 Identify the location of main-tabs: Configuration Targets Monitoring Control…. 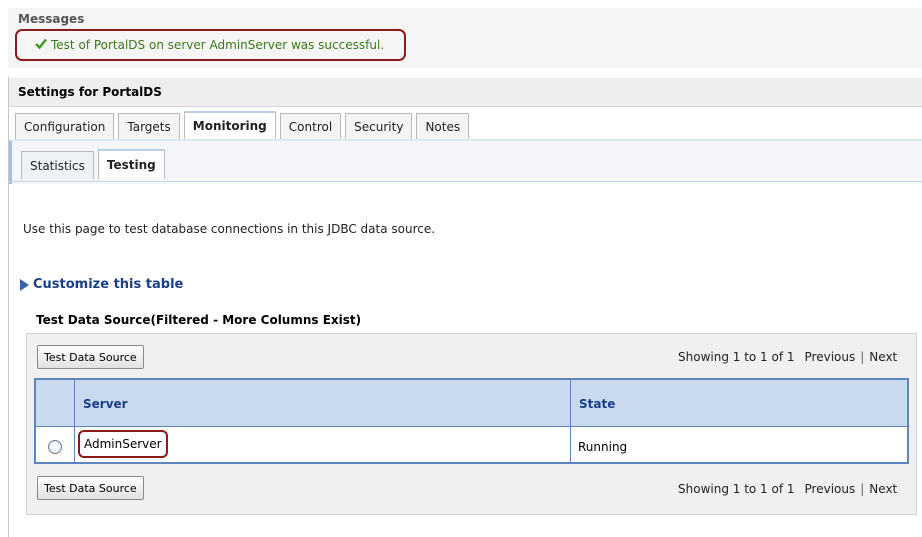
(244, 126).